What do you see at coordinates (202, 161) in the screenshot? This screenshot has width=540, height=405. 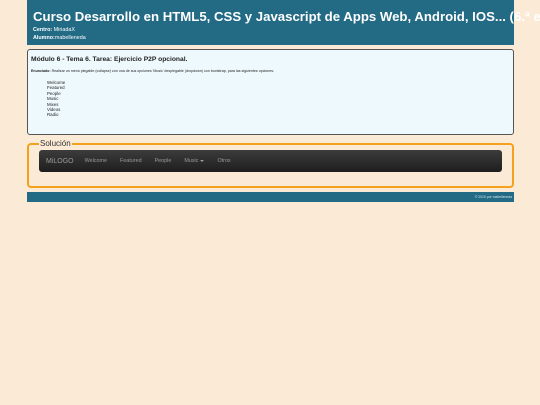 I see `chevron-down-icon` at bounding box center [202, 161].